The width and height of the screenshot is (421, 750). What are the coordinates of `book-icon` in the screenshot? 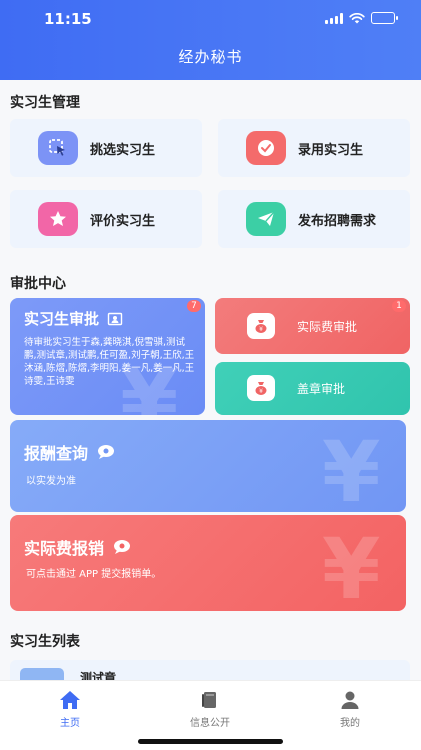 It's located at (210, 700).